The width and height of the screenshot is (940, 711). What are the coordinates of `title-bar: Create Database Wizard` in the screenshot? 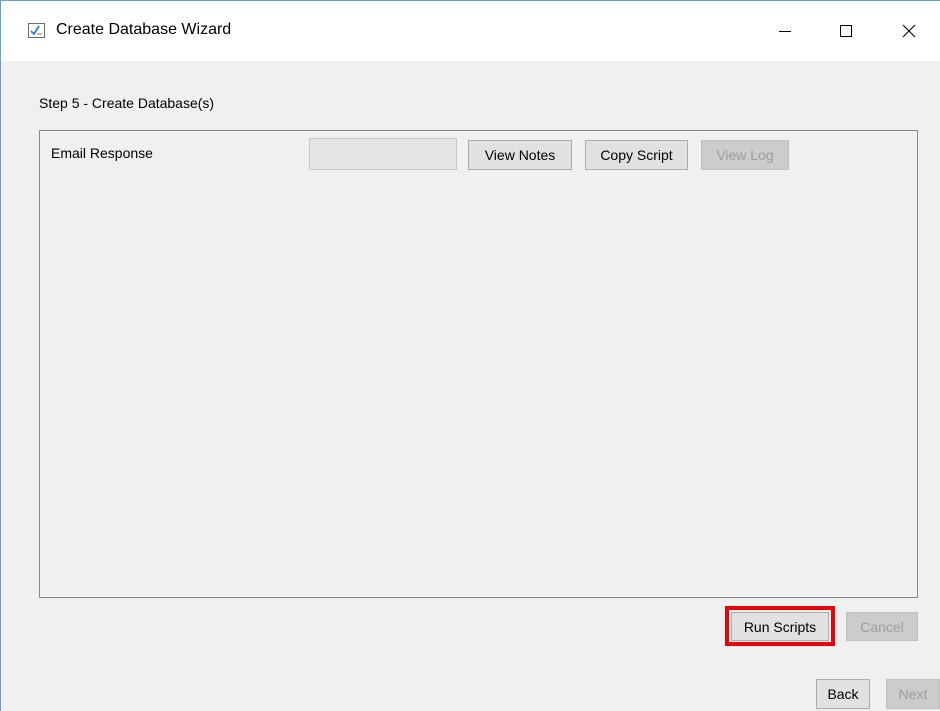 It's located at (470, 31).